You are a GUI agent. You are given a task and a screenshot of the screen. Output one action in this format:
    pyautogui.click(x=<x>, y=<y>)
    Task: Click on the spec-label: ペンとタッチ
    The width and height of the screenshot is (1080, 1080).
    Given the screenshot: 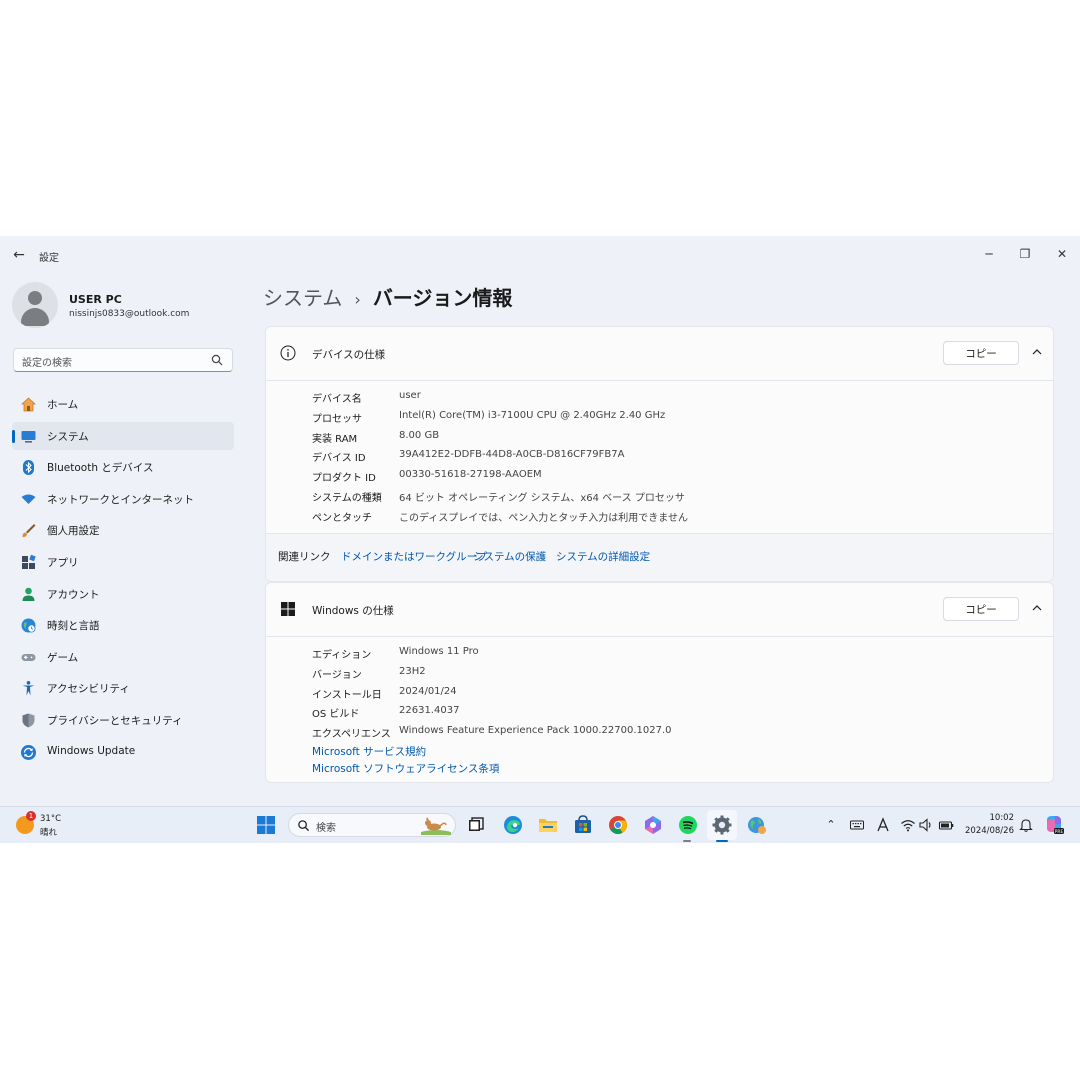 What is the action you would take?
    pyautogui.click(x=342, y=518)
    